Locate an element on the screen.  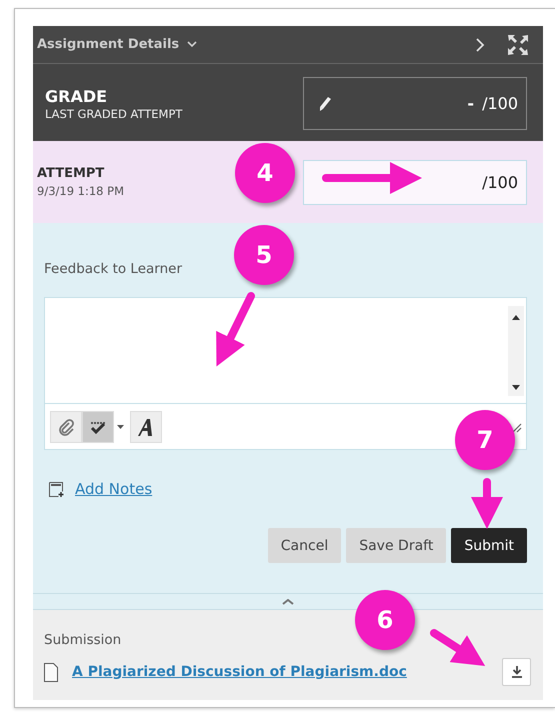
scrollbar is located at coordinates (516, 351).